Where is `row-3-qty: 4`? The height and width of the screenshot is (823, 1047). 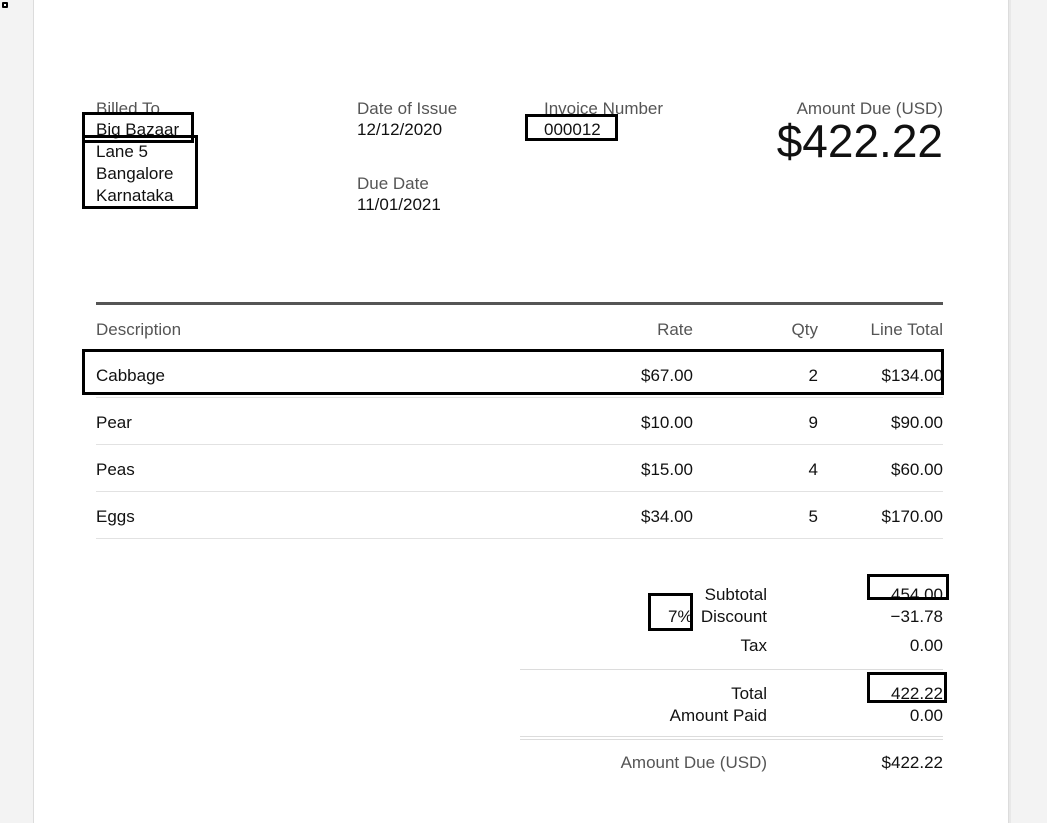
row-3-qty: 4 is located at coordinates (813, 470).